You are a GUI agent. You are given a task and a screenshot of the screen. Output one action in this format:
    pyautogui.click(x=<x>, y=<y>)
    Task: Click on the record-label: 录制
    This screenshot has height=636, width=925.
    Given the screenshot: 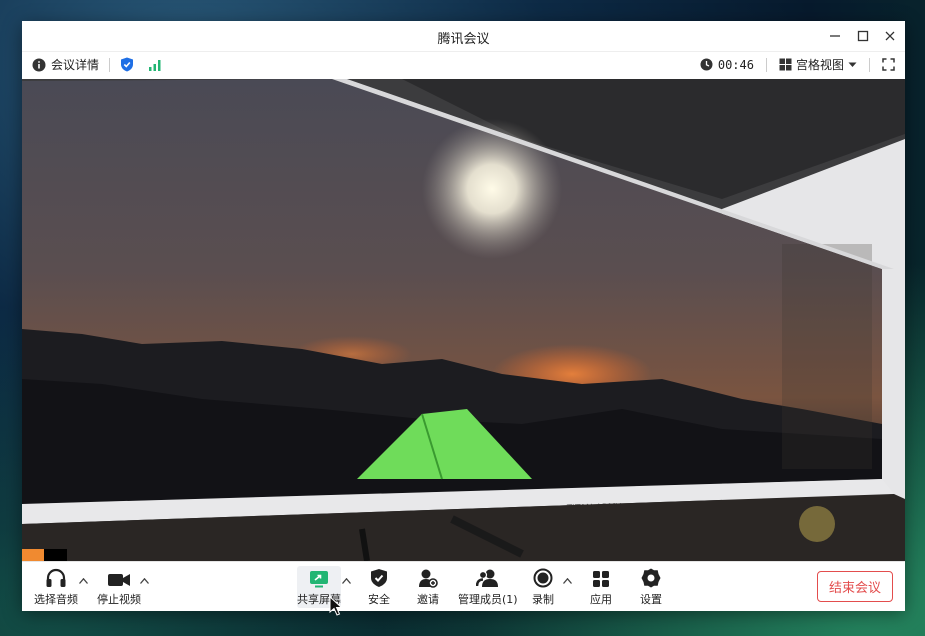 What is the action you would take?
    pyautogui.click(x=543, y=599)
    